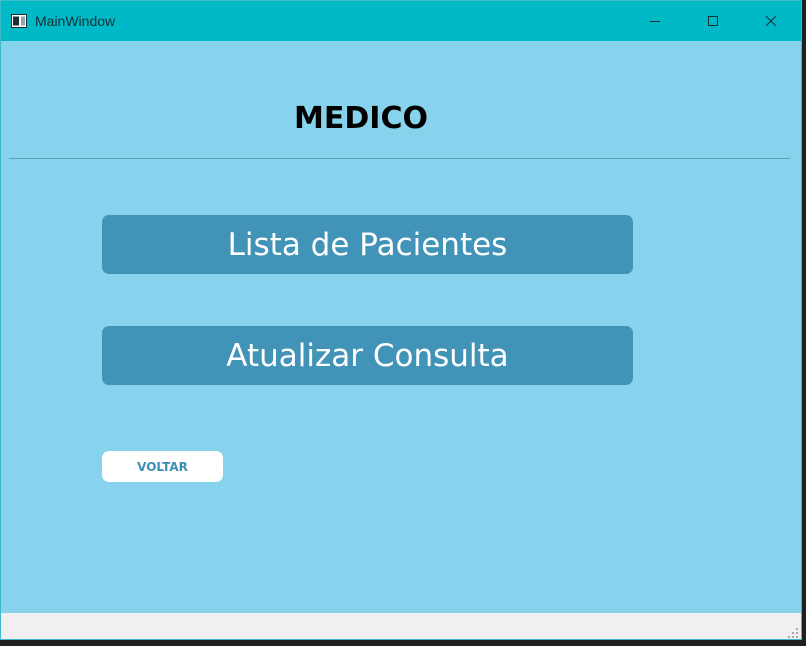  What do you see at coordinates (367, 355) in the screenshot?
I see `atualizar-consulta-button: Atualizar Consulta` at bounding box center [367, 355].